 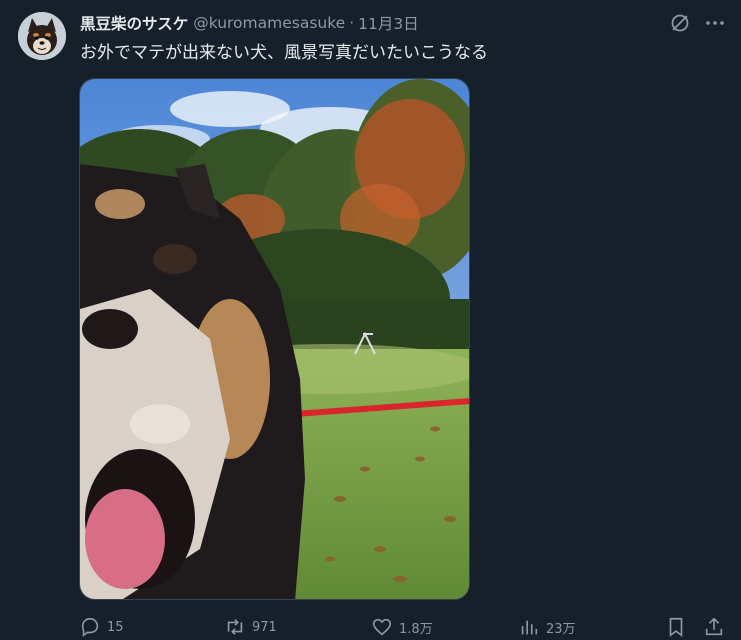 What do you see at coordinates (714, 627) in the screenshot?
I see `share-icon` at bounding box center [714, 627].